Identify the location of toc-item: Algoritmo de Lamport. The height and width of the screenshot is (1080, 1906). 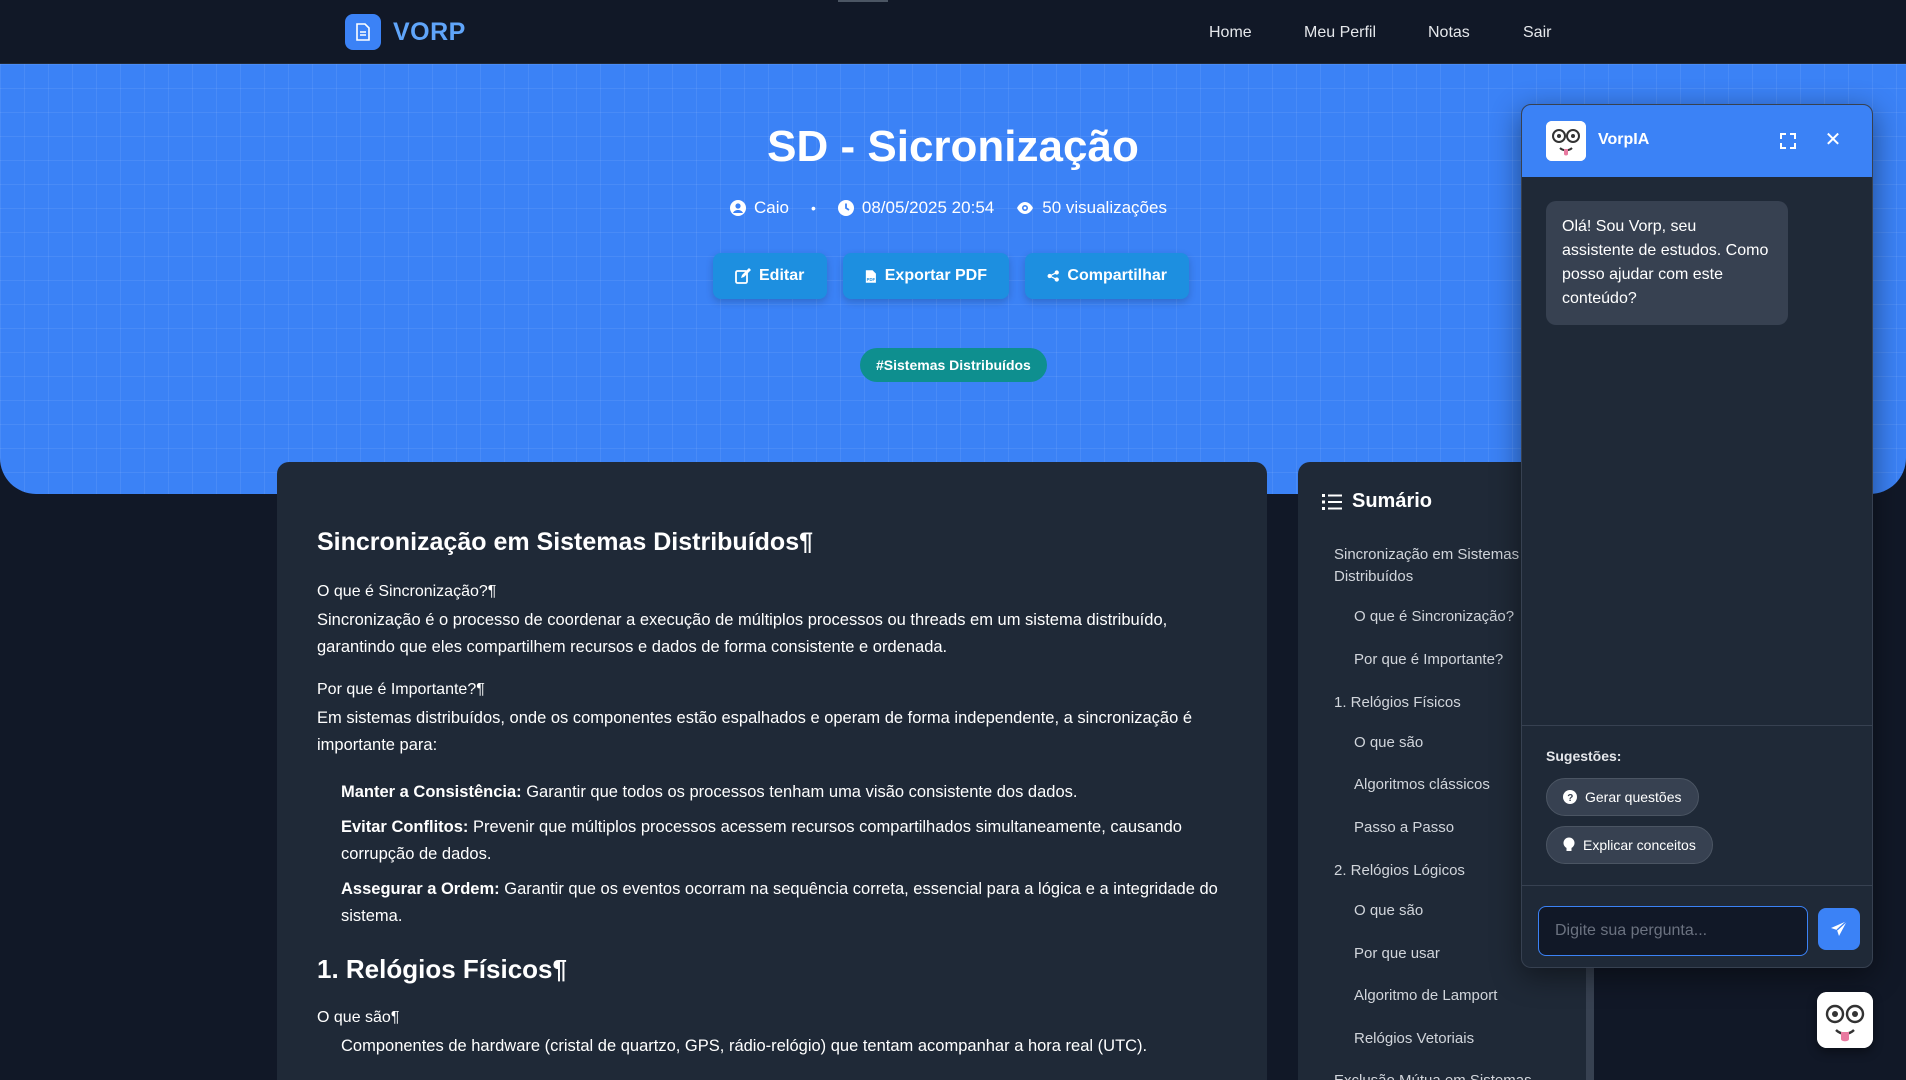
(1425, 996).